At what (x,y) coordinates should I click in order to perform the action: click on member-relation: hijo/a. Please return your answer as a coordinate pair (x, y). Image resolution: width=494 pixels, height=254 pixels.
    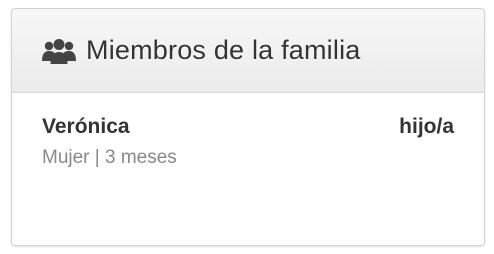
    Looking at the image, I should click on (426, 126).